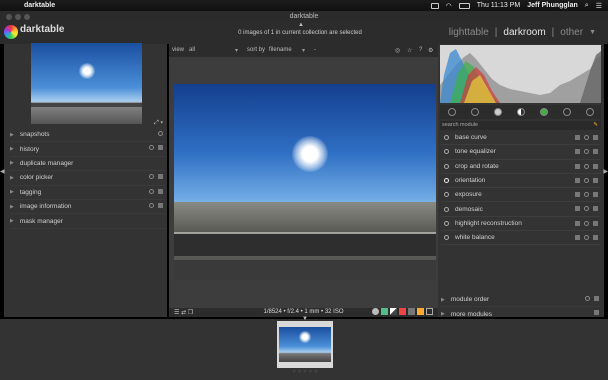 This screenshot has width=608, height=380. I want to click on view-other: other, so click(571, 32).